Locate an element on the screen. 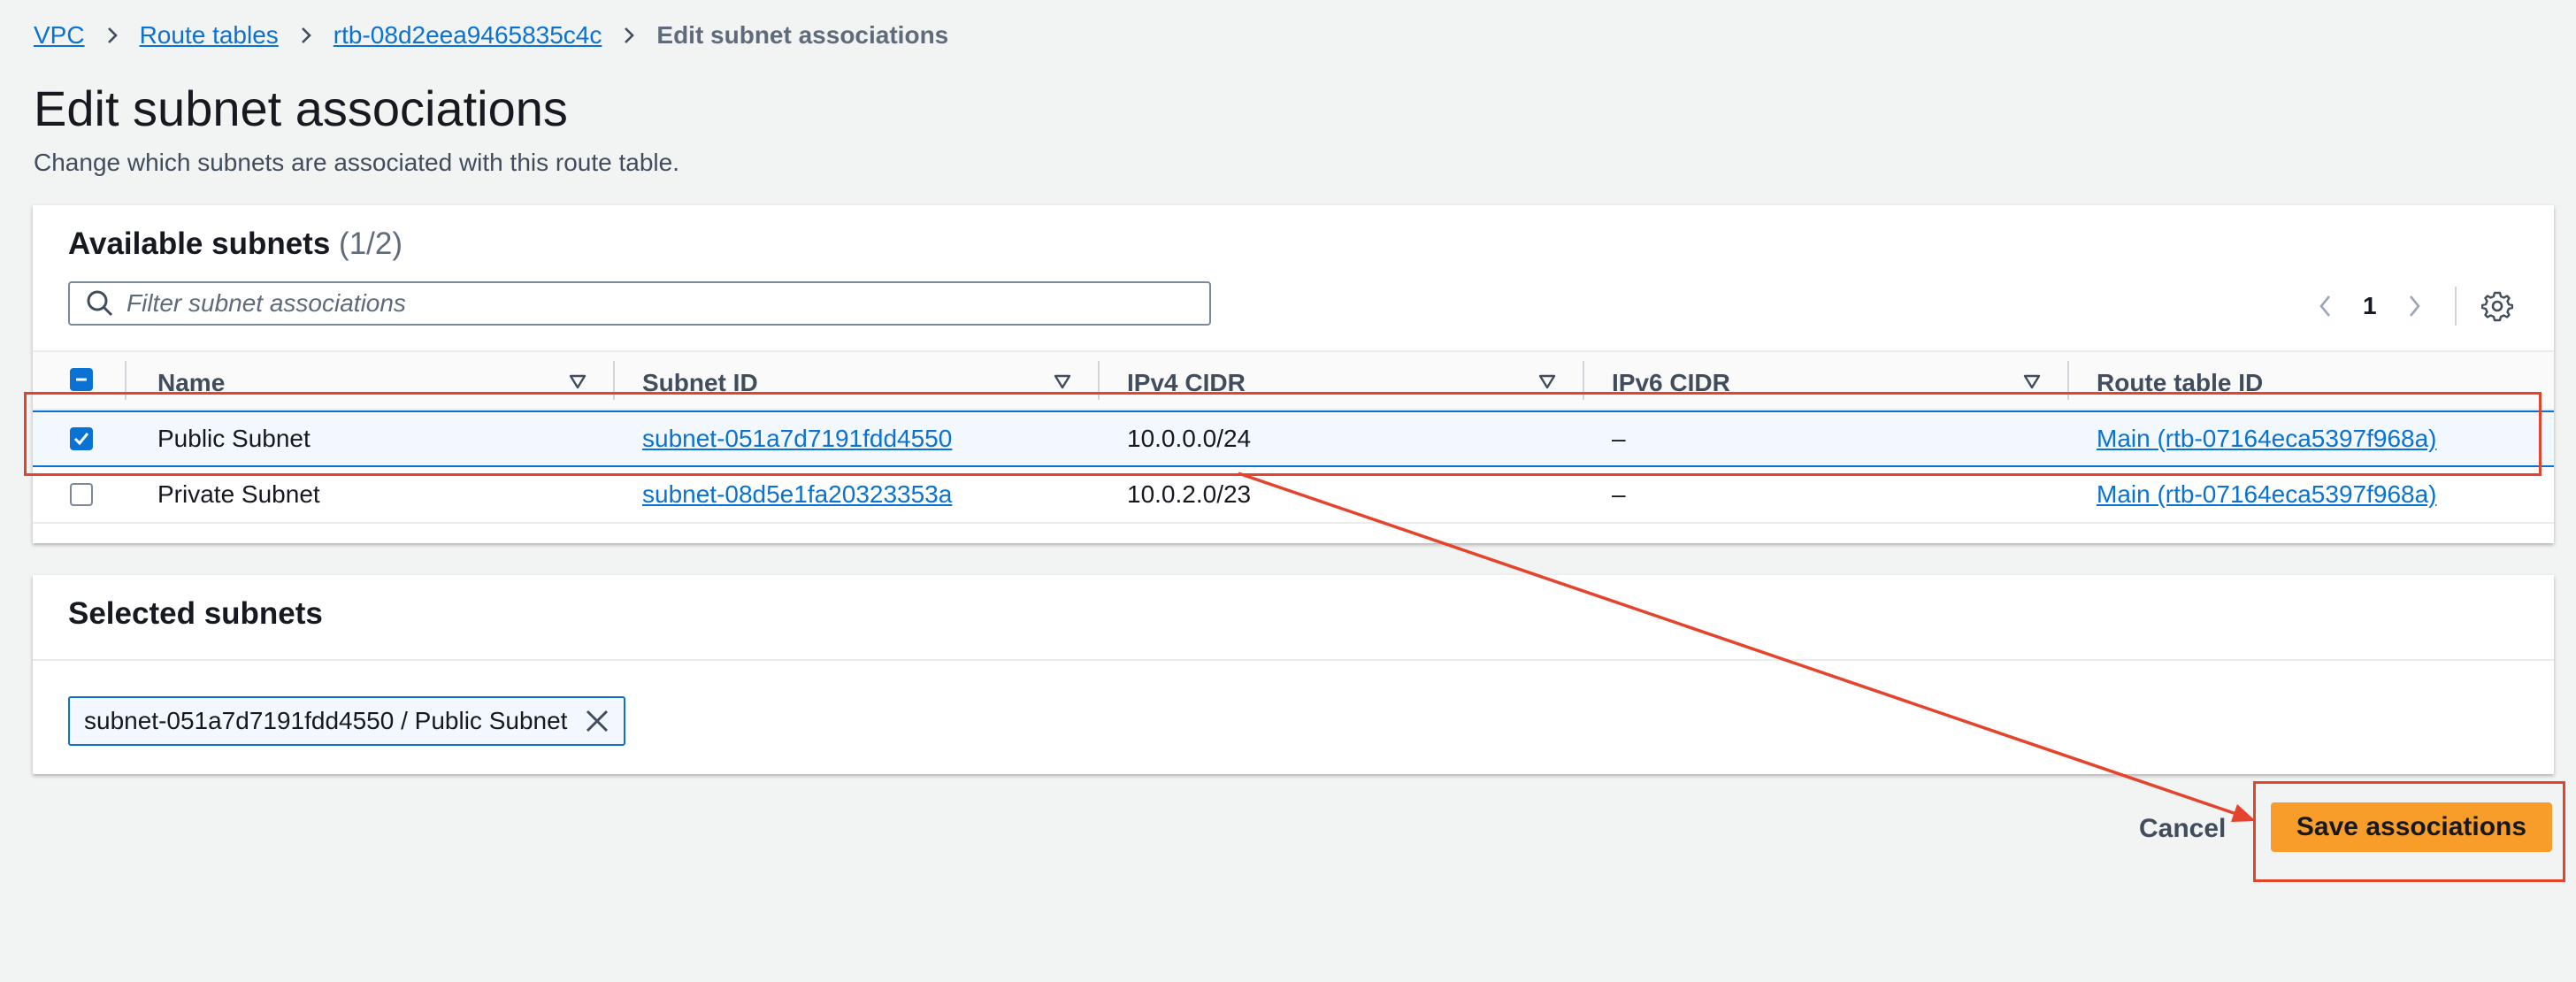  available-subnets-count: (1/2) is located at coordinates (371, 243).